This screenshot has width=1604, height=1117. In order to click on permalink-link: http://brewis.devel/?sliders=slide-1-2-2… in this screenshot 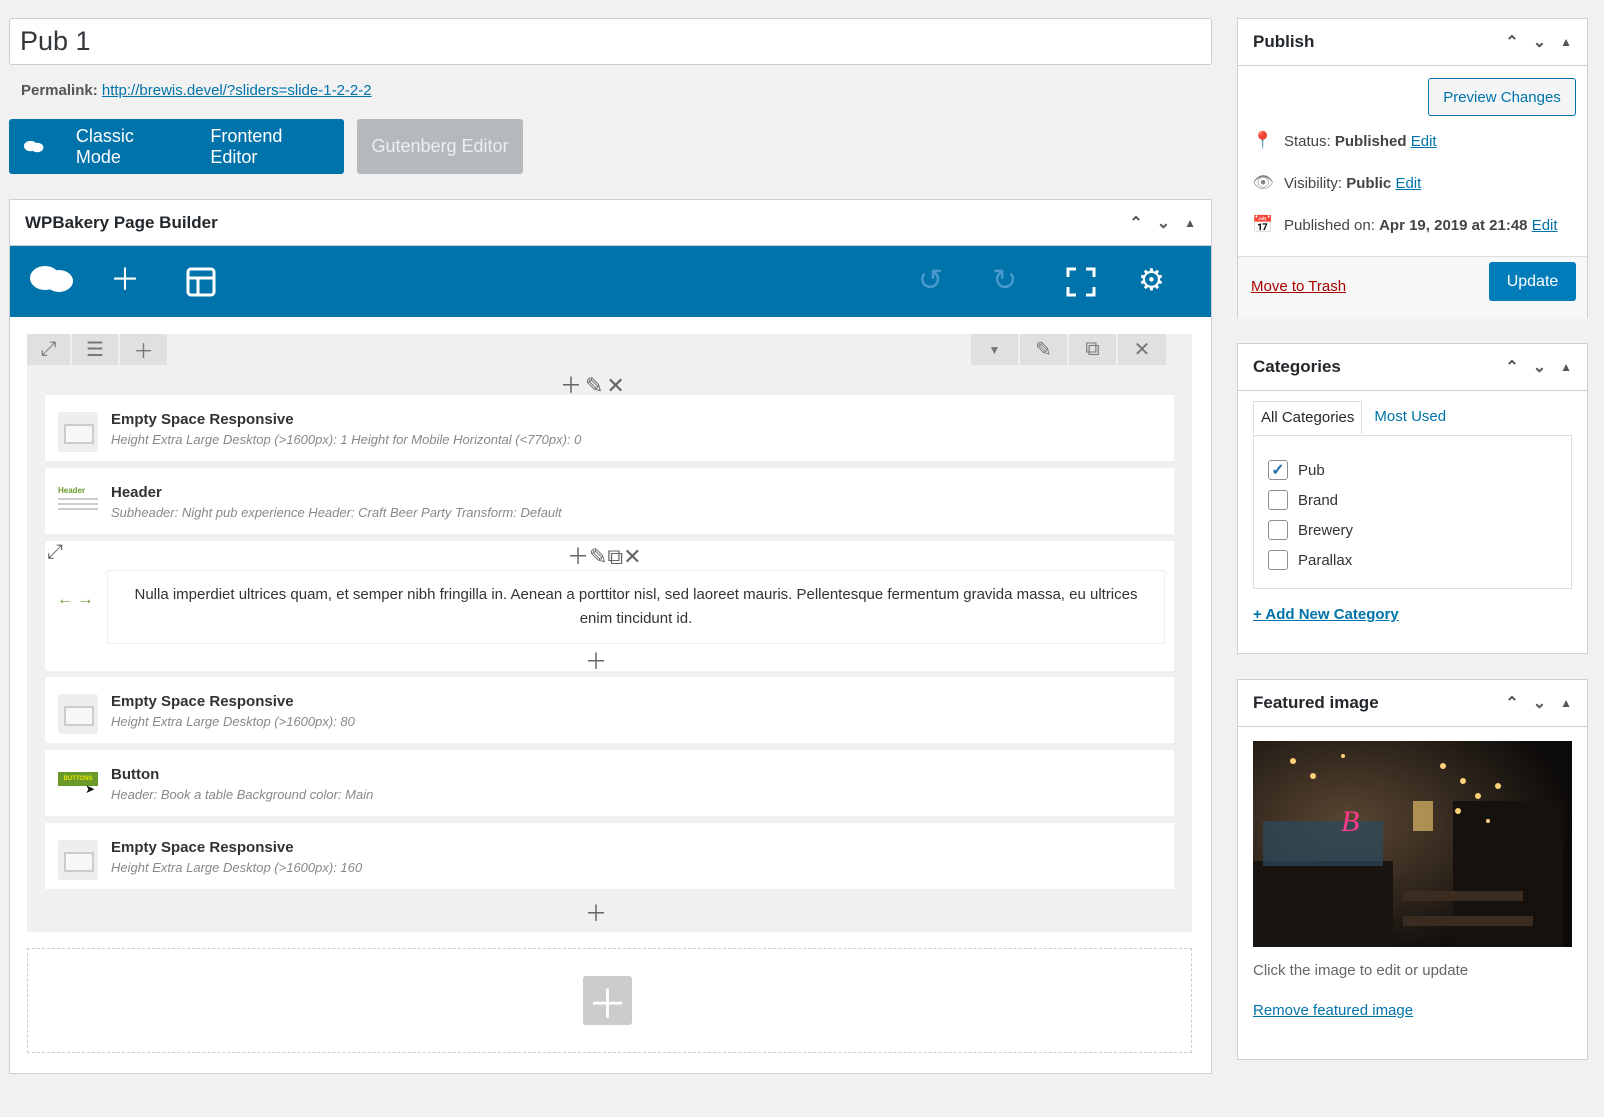, I will do `click(237, 90)`.